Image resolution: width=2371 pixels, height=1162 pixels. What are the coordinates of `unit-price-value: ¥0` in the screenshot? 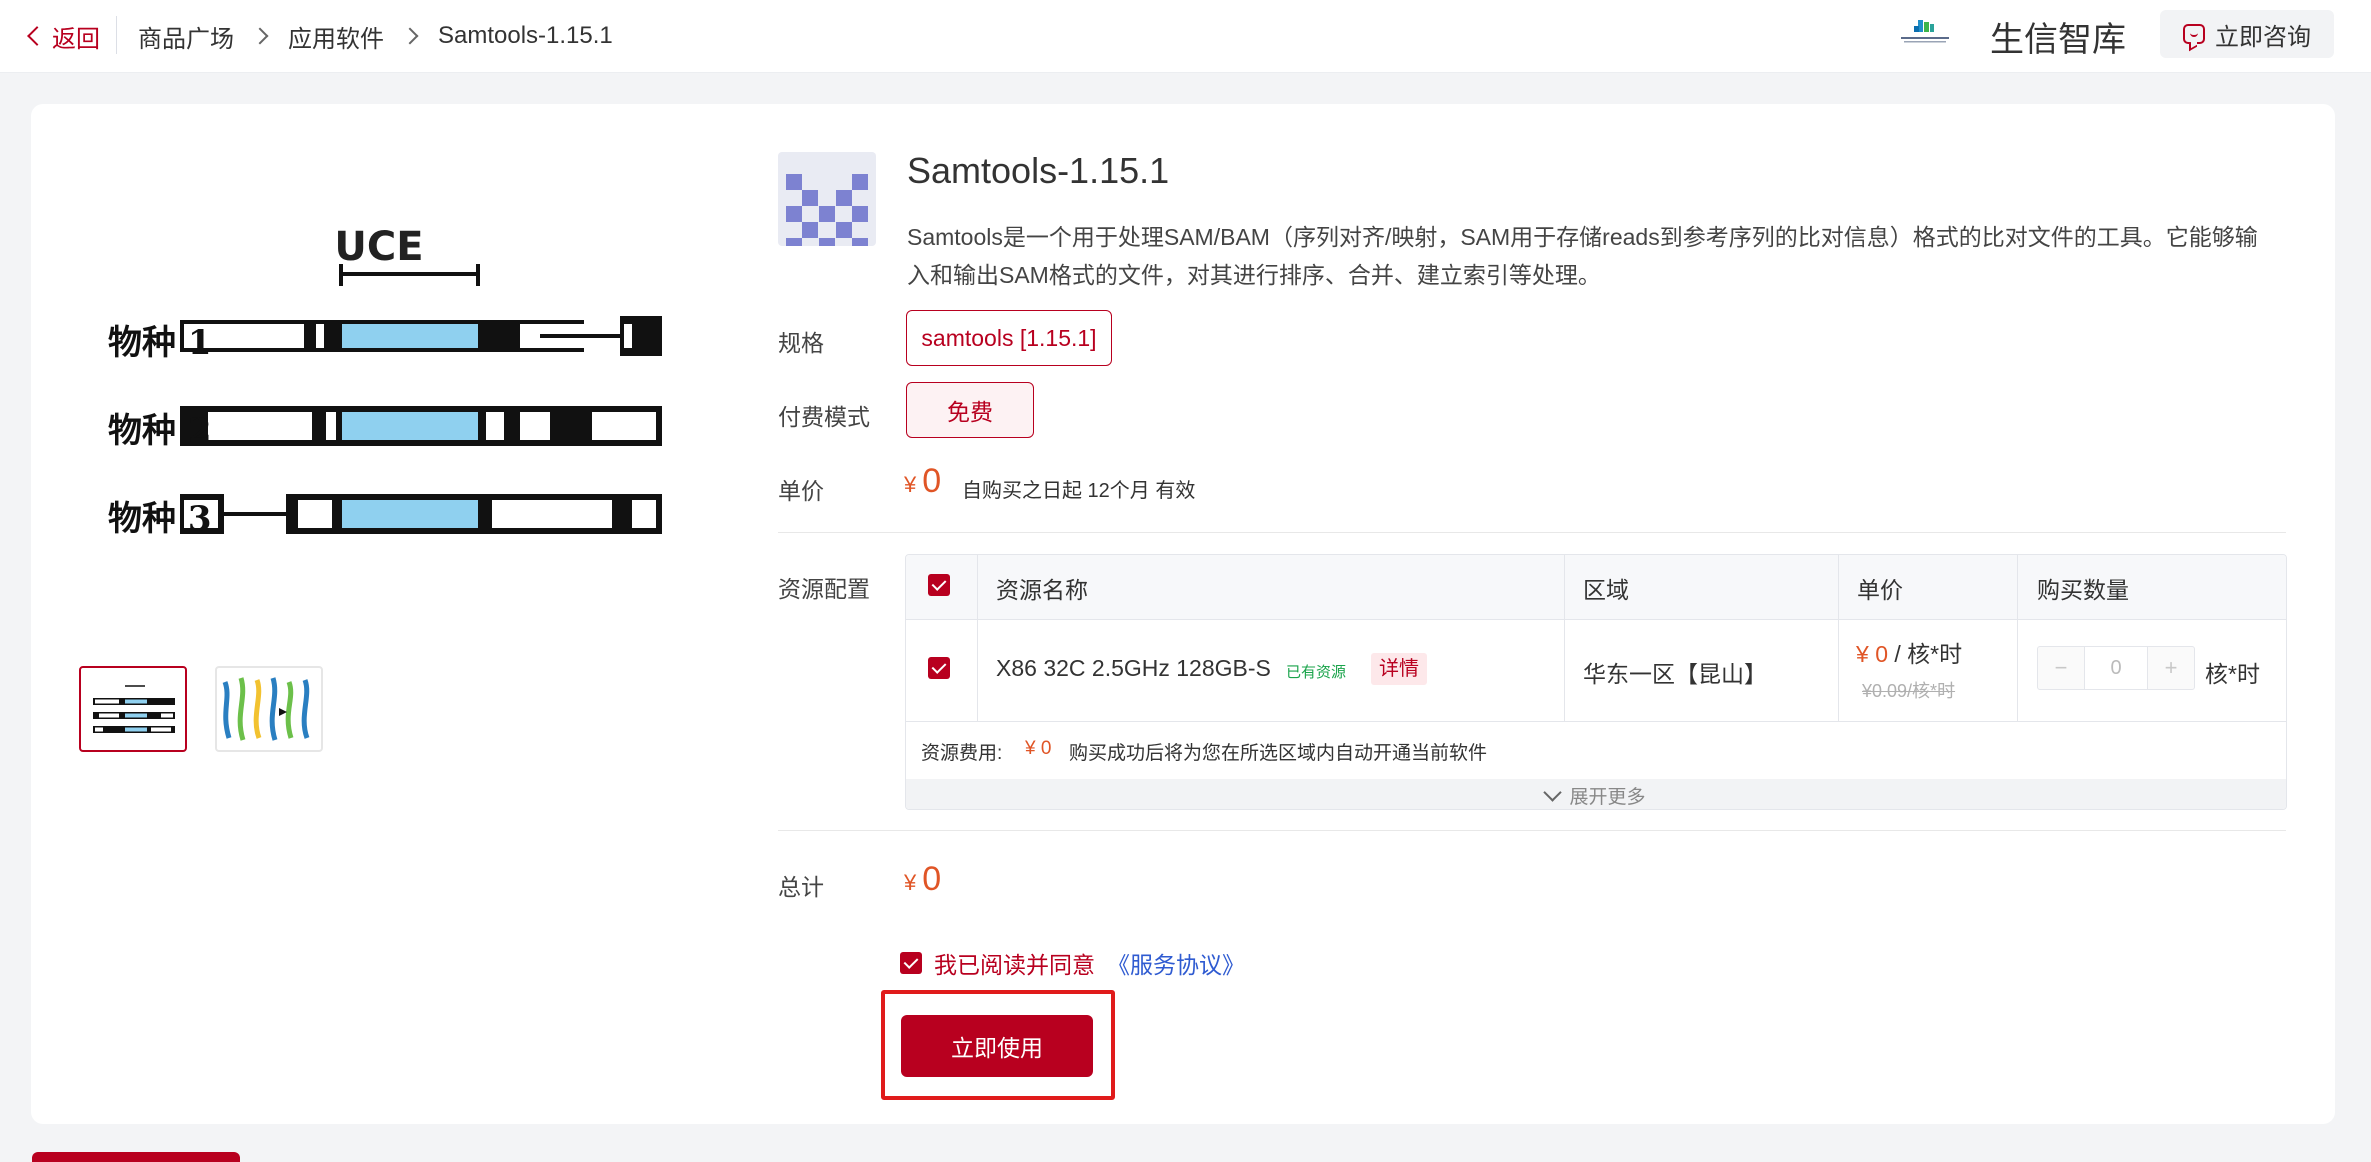 It's located at (922, 481).